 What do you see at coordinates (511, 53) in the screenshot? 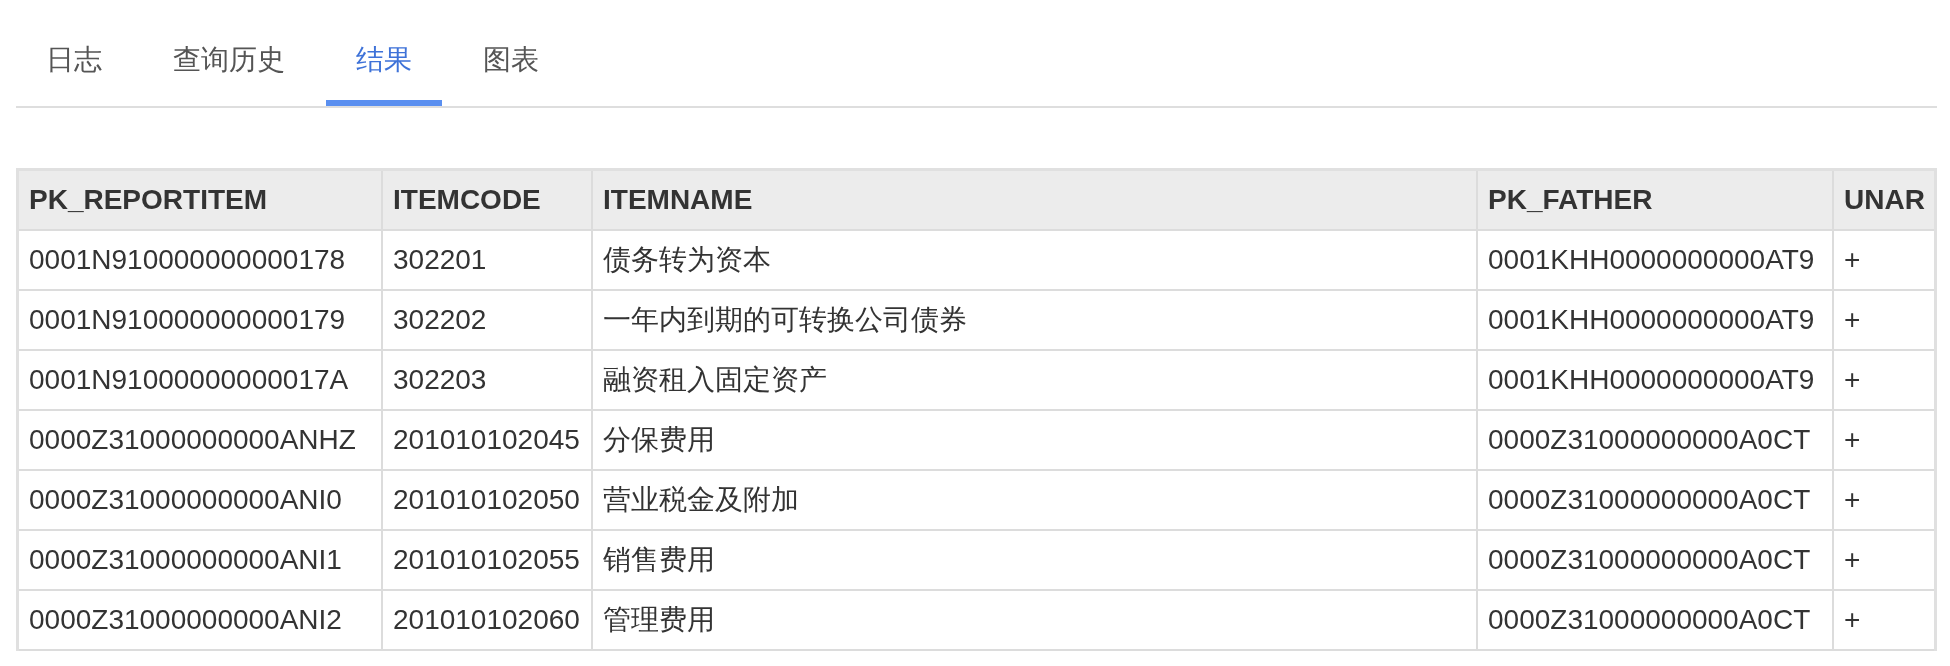
I see `tab: 图表` at bounding box center [511, 53].